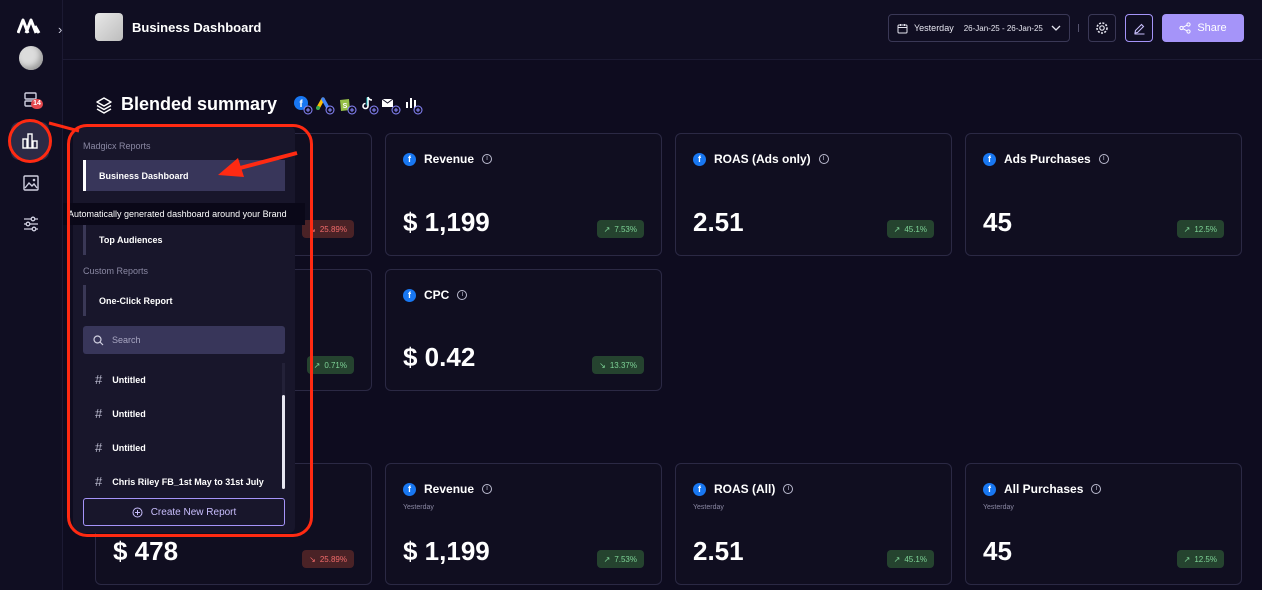  Describe the element at coordinates (1046, 159) in the screenshot. I see `card-header: f Ads Purchases i` at that location.